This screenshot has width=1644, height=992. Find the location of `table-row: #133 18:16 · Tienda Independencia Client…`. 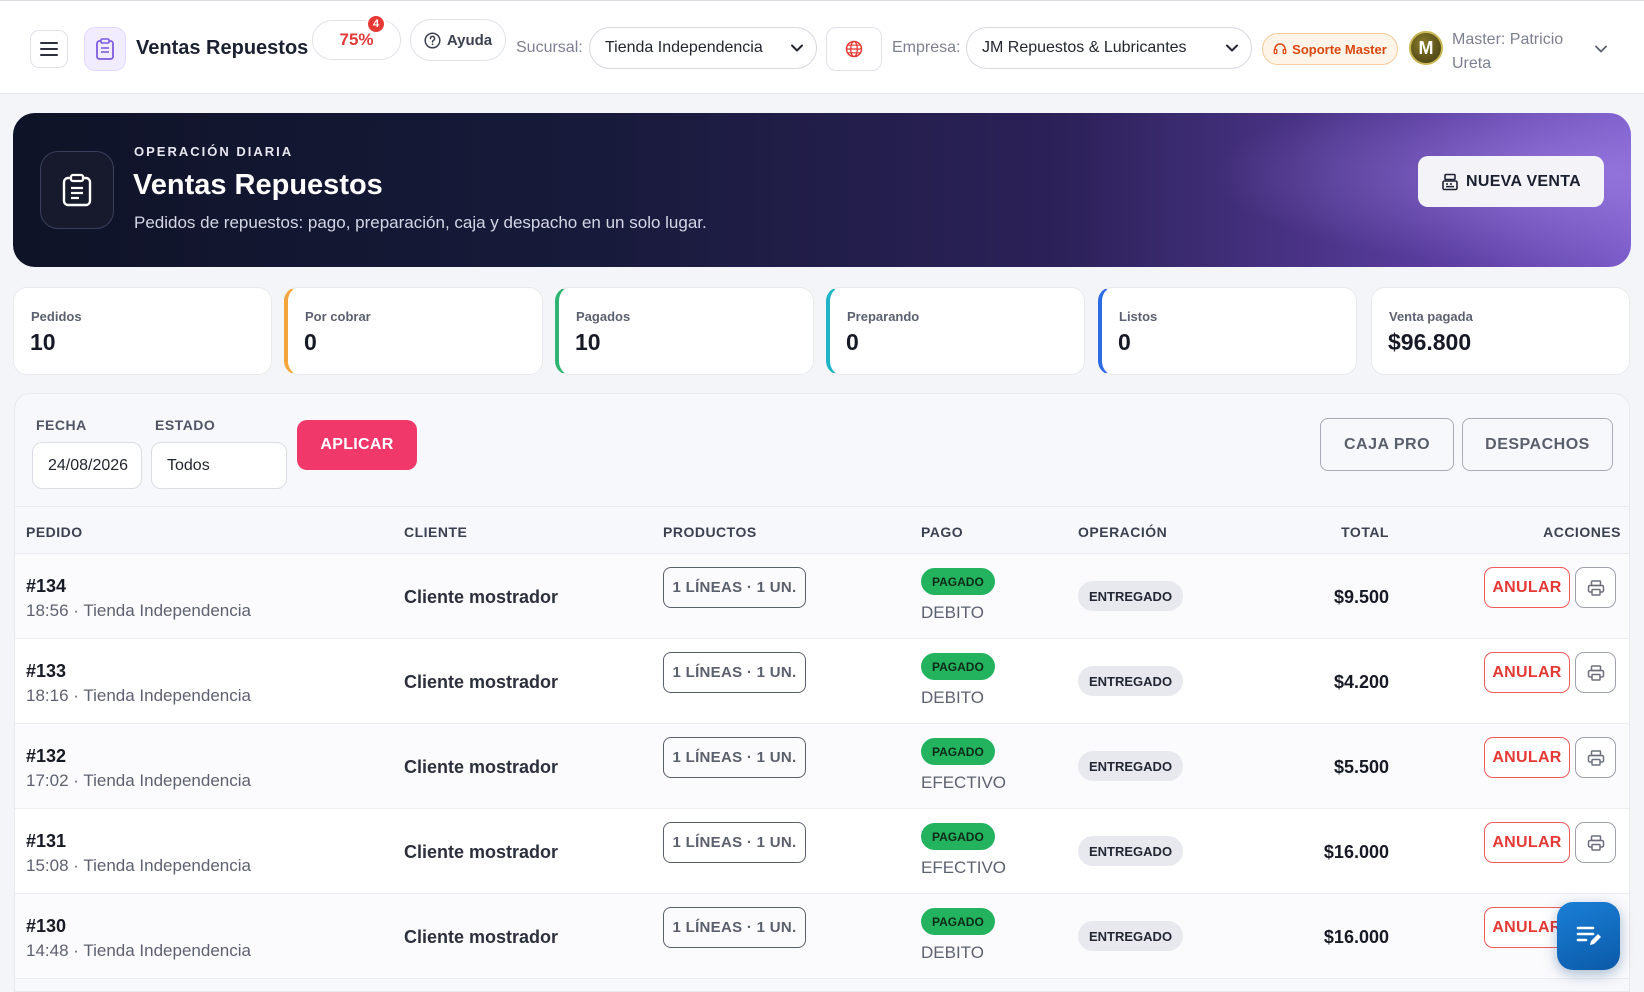

table-row: #133 18:16 · Tienda Independencia Client… is located at coordinates (822, 681).